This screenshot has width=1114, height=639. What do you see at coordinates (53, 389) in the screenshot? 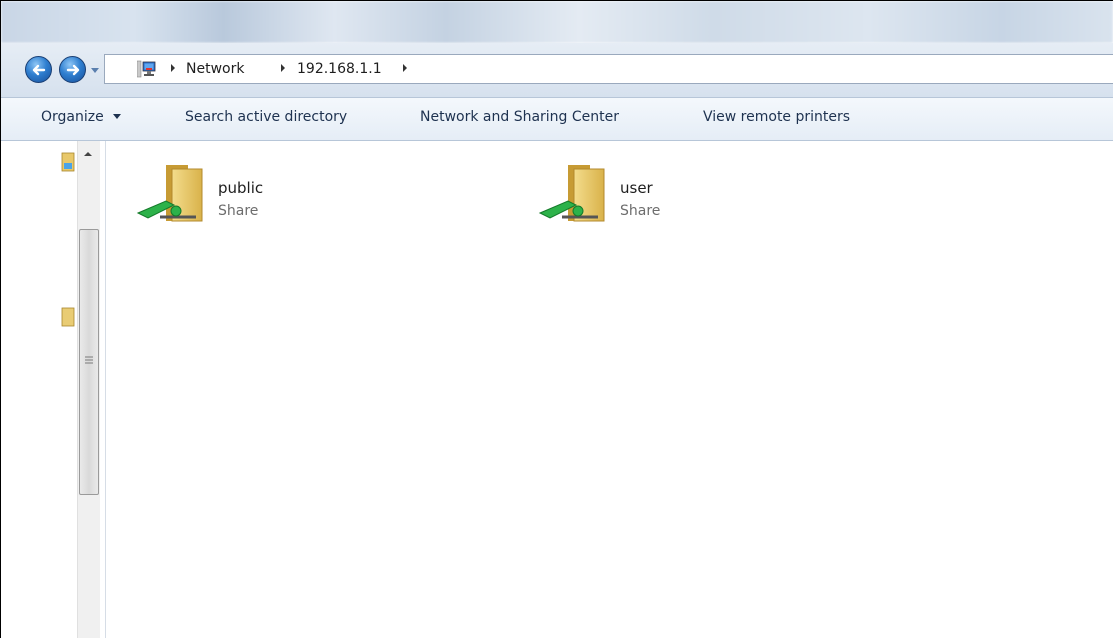
I see `navigation-pane` at bounding box center [53, 389].